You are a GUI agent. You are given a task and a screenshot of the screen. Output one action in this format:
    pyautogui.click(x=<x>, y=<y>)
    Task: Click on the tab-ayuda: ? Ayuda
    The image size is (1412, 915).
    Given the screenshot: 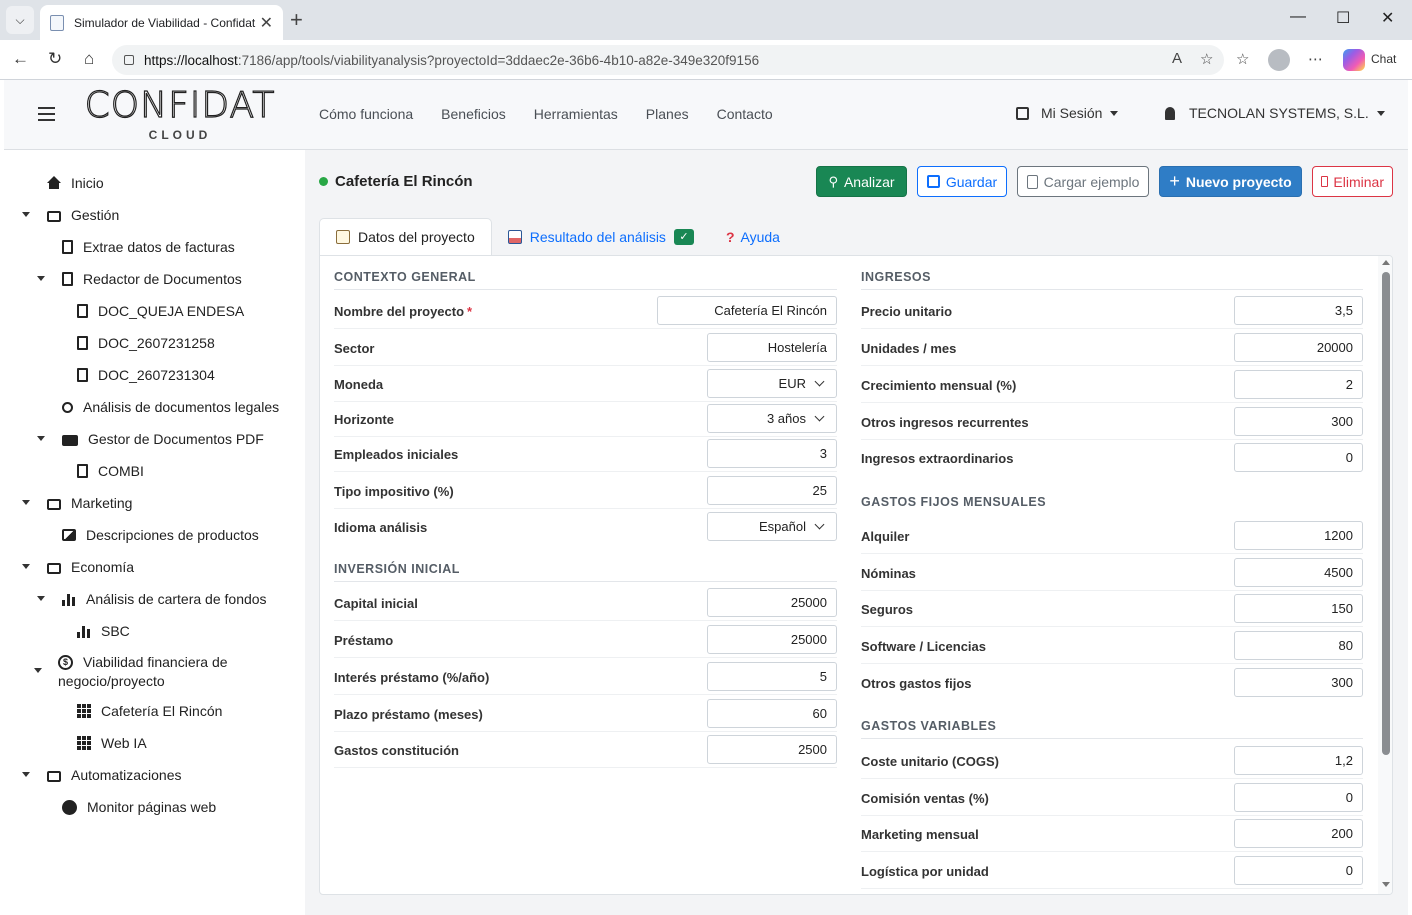 What is the action you would take?
    pyautogui.click(x=753, y=236)
    